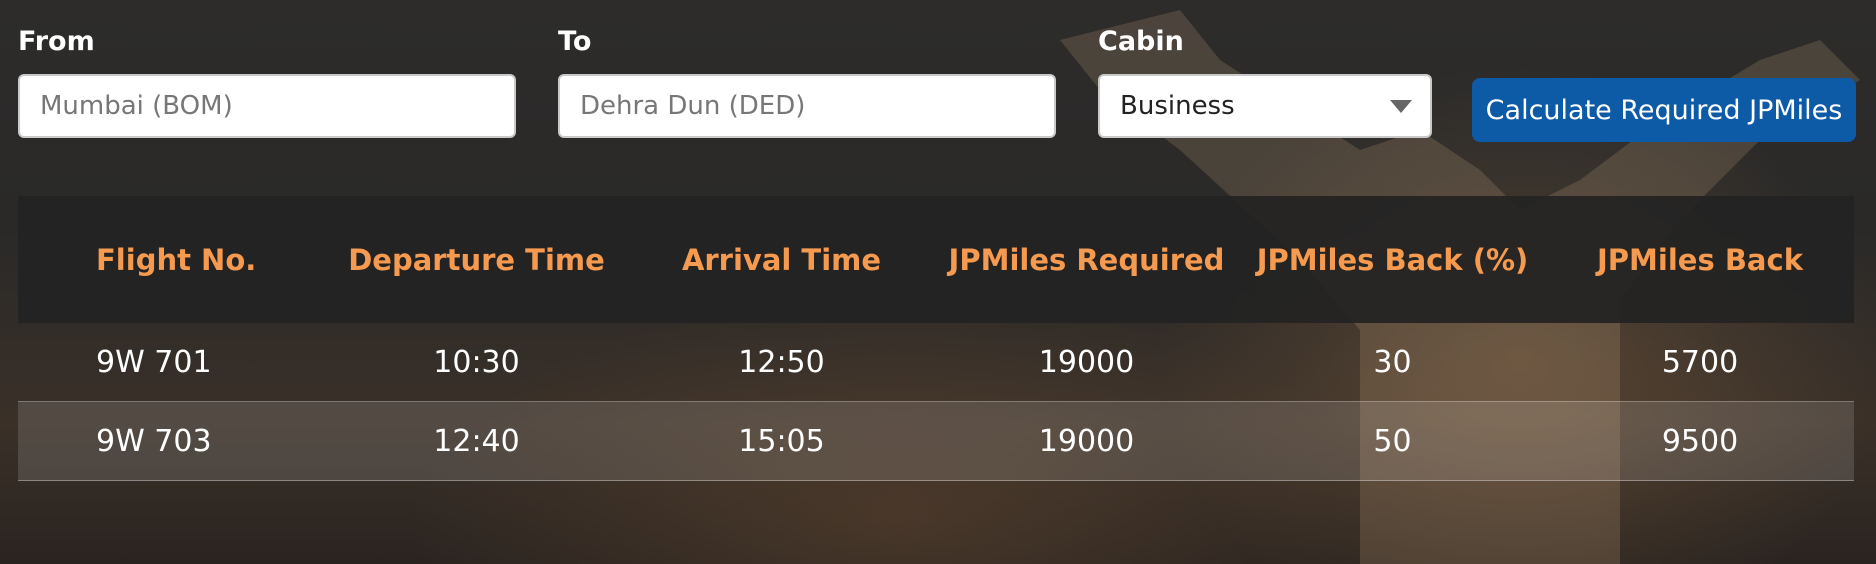 This screenshot has width=1876, height=564. I want to click on to-label: To, so click(575, 41).